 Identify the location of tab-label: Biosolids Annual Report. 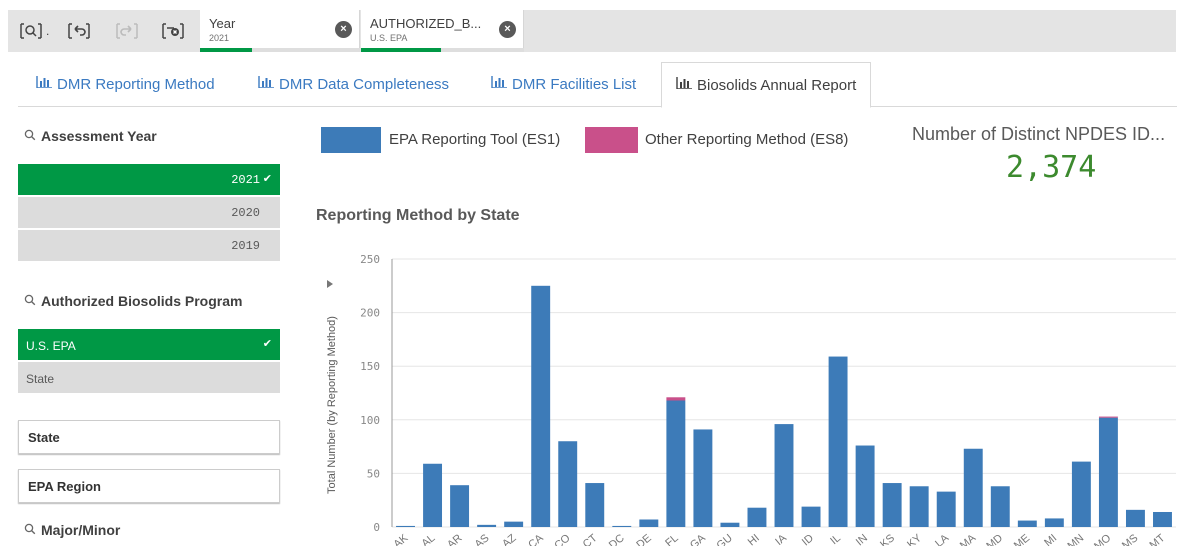
(777, 85).